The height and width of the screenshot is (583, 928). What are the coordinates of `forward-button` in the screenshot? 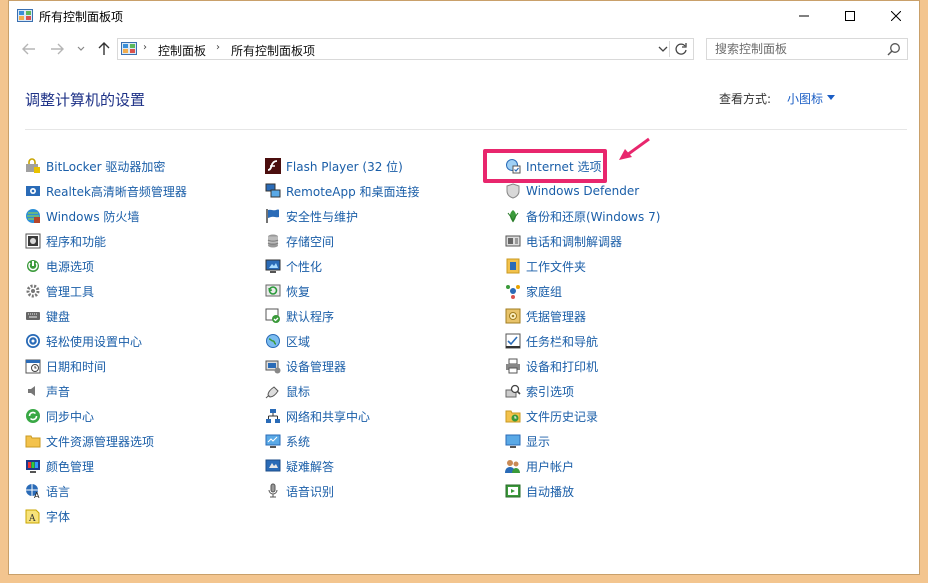 It's located at (57, 49).